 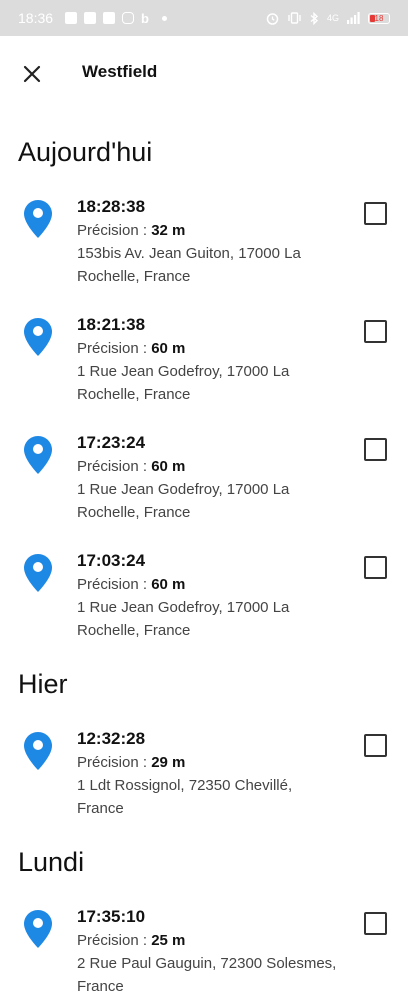 What do you see at coordinates (111, 560) in the screenshot?
I see `entry-time: 17:03:24` at bounding box center [111, 560].